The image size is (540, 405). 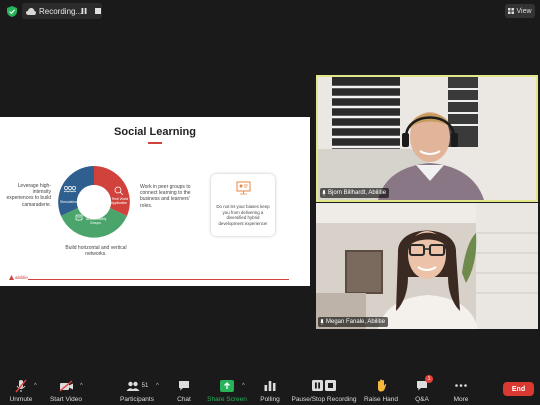 I want to click on share-screen-label: Share Screen, so click(x=227, y=399).